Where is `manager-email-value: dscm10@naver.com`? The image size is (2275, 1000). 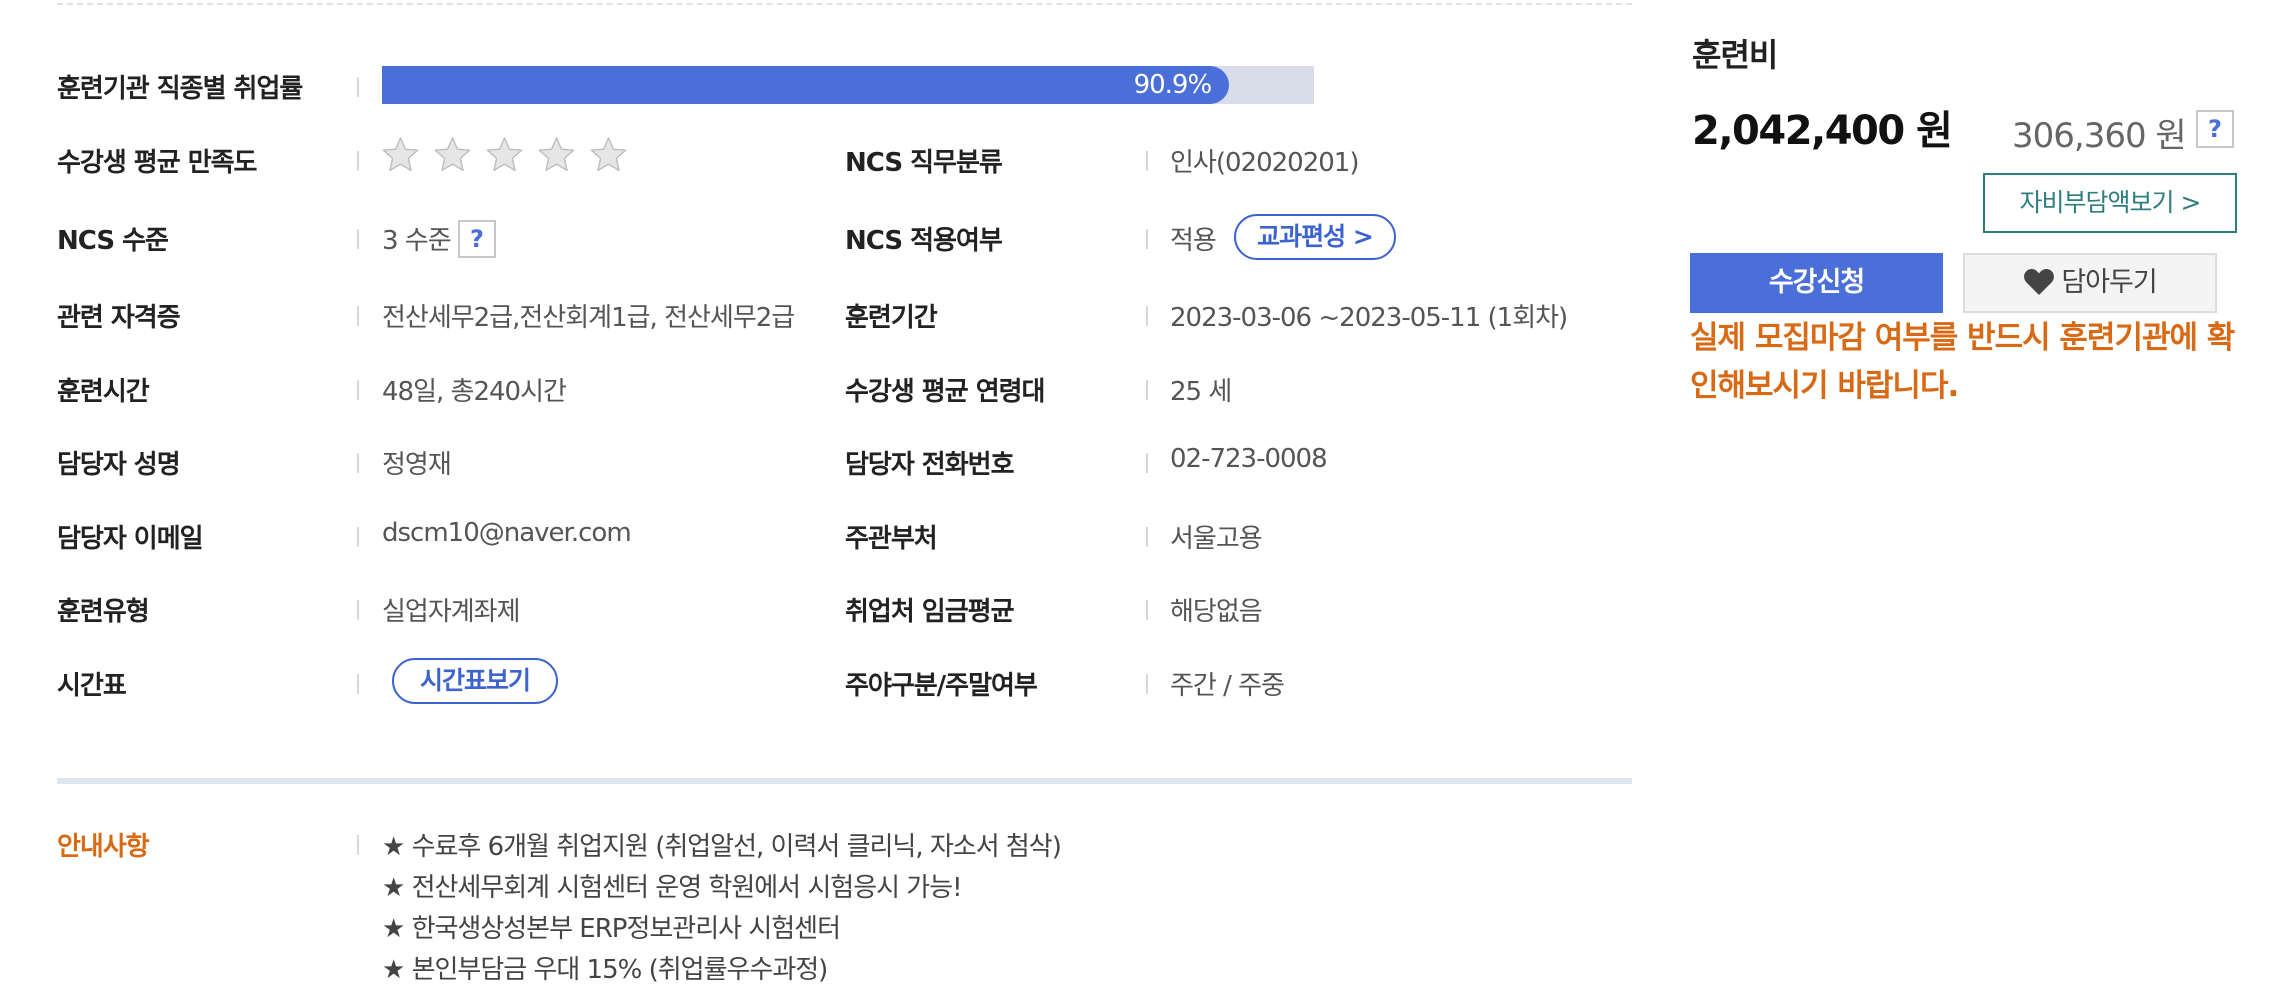 manager-email-value: dscm10@naver.com is located at coordinates (507, 533).